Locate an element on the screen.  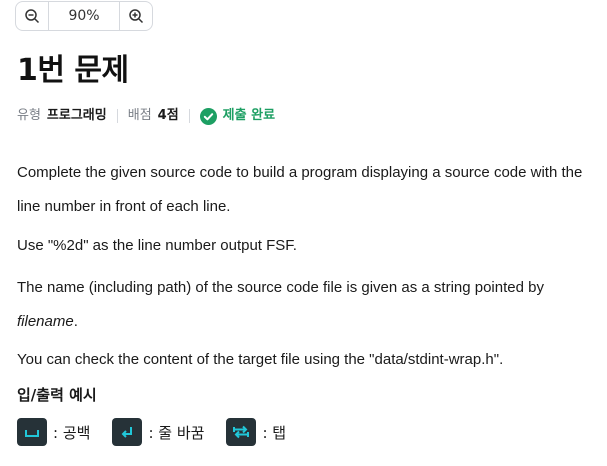
legend-label: : 탭 is located at coordinates (274, 432).